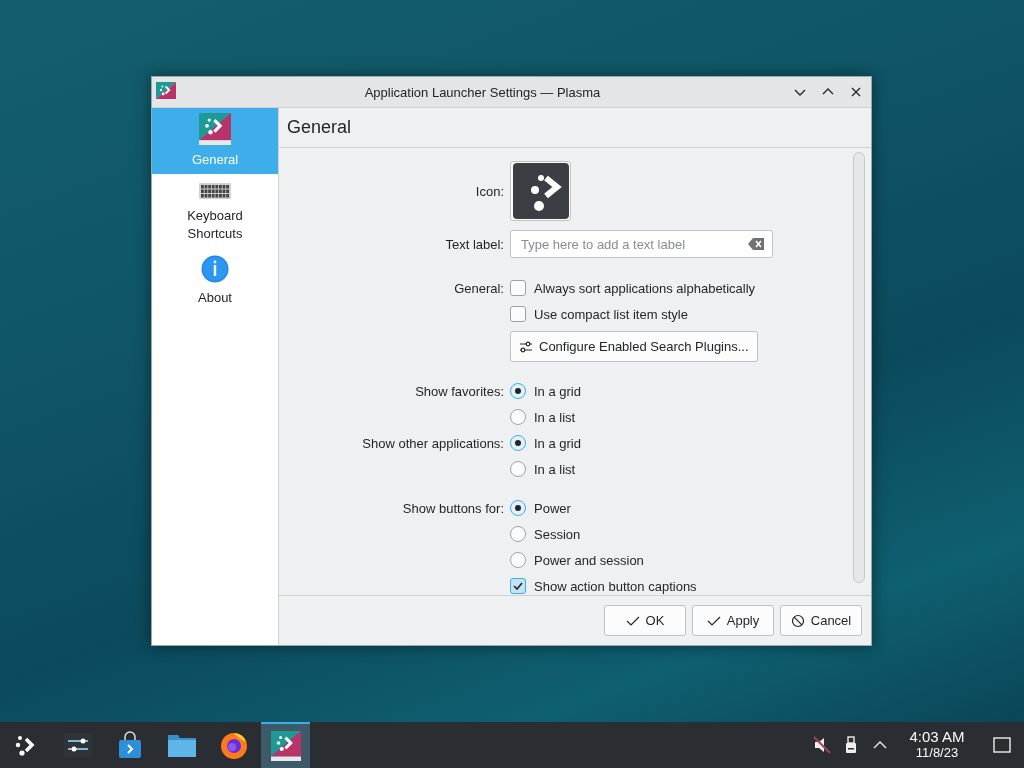 This screenshot has width=1024, height=768. Describe the element at coordinates (459, 391) in the screenshot. I see `form-label: Show favorites:` at that location.